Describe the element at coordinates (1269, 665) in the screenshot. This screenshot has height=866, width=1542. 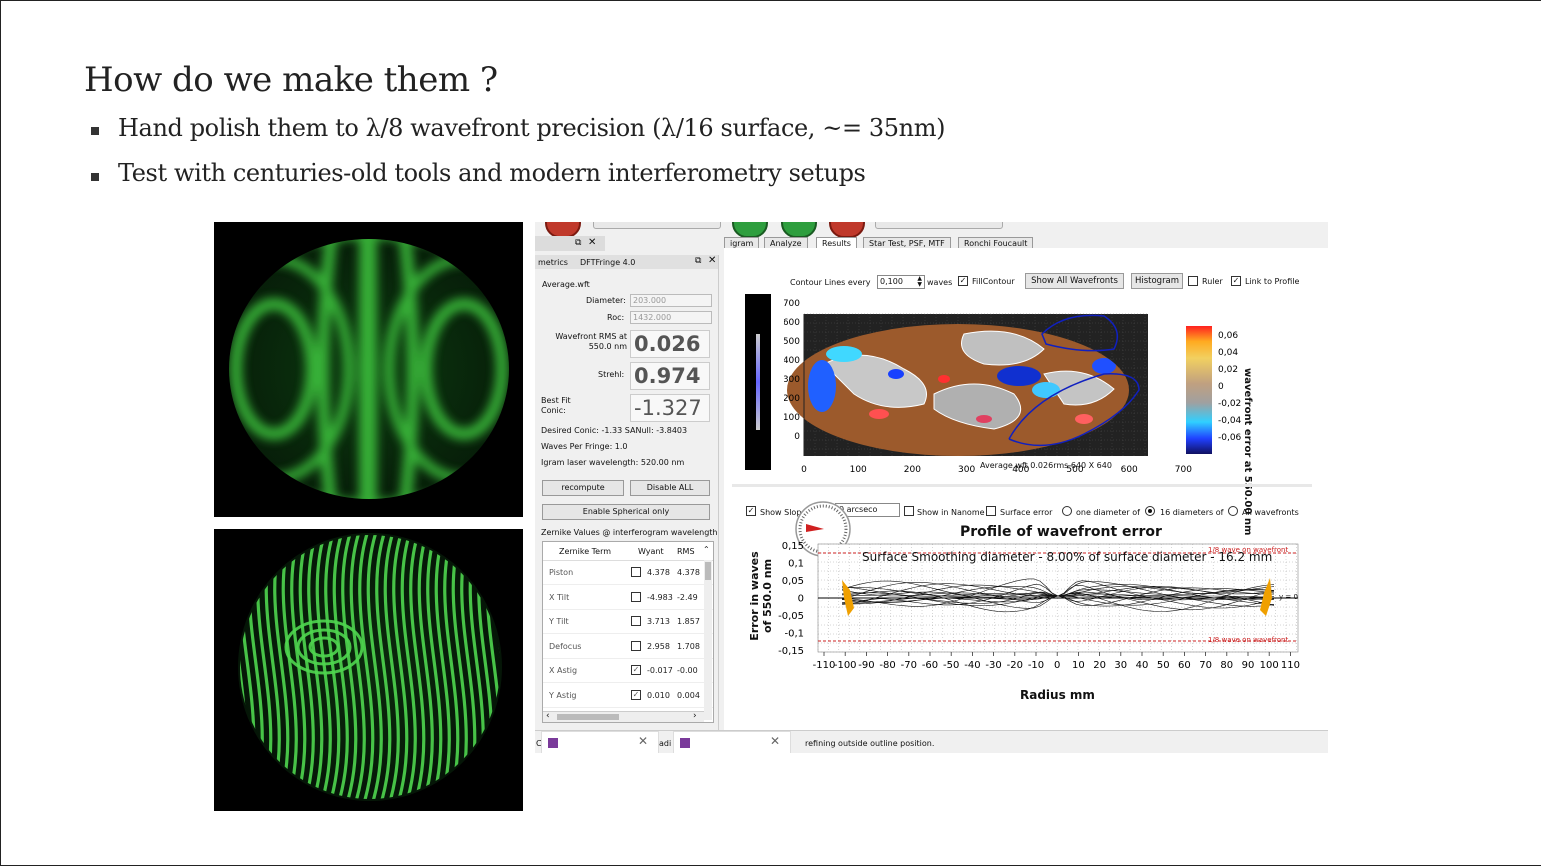
I see `x-tick-label: 100` at that location.